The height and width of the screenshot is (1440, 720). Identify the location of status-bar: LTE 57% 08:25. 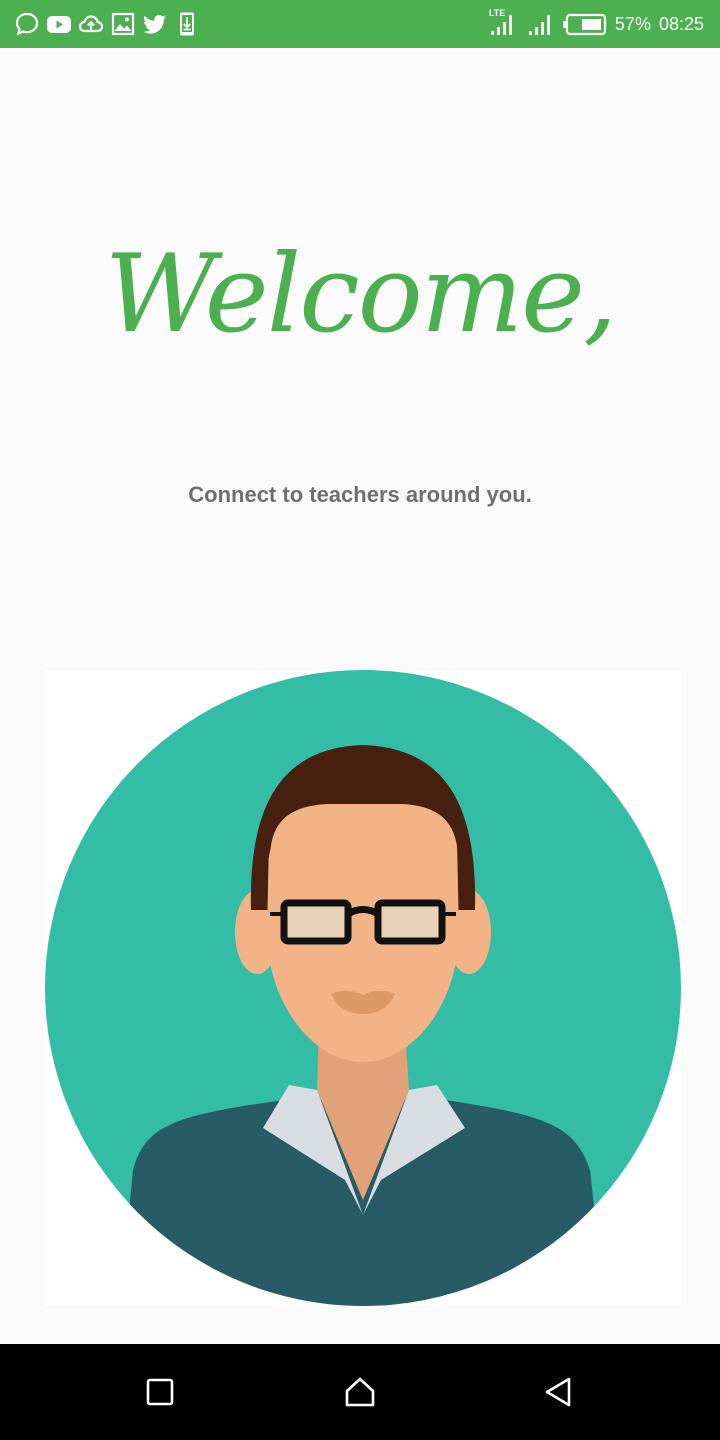
(360, 24).